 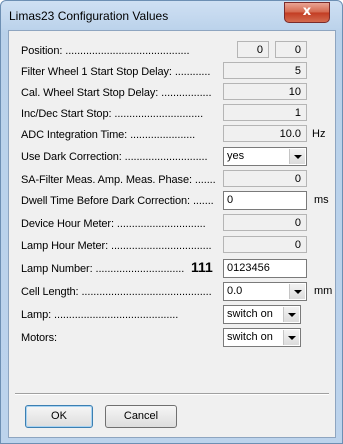 What do you see at coordinates (265, 70) in the screenshot?
I see `filter-wheel-value: 5` at bounding box center [265, 70].